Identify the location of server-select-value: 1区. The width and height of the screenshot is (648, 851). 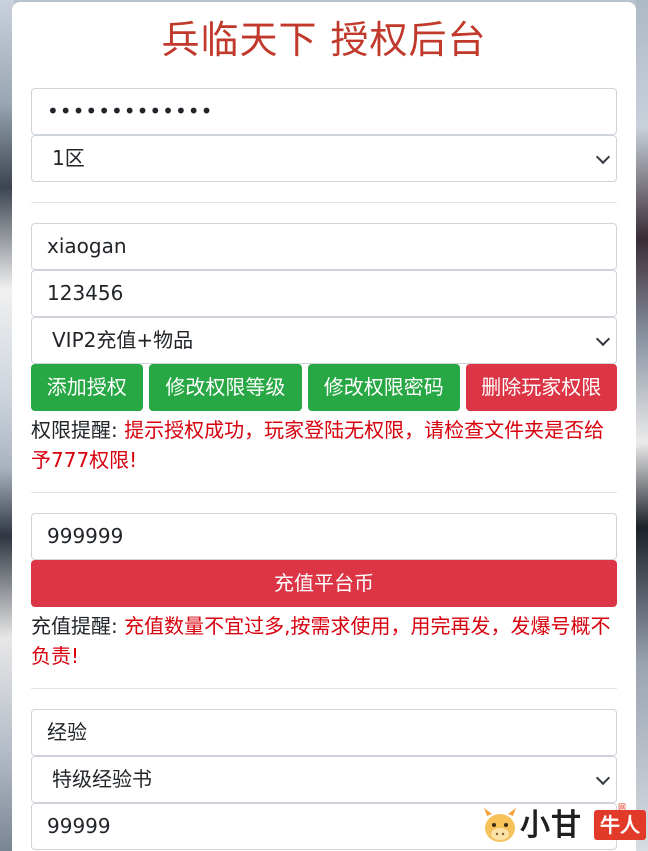
(68, 158).